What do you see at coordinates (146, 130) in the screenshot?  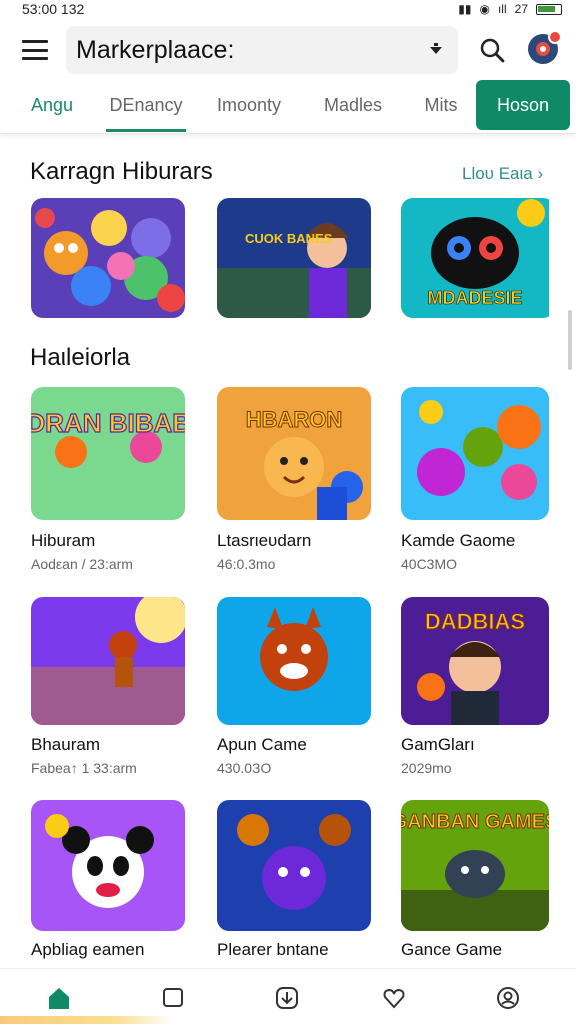 I see `tab-indicator` at bounding box center [146, 130].